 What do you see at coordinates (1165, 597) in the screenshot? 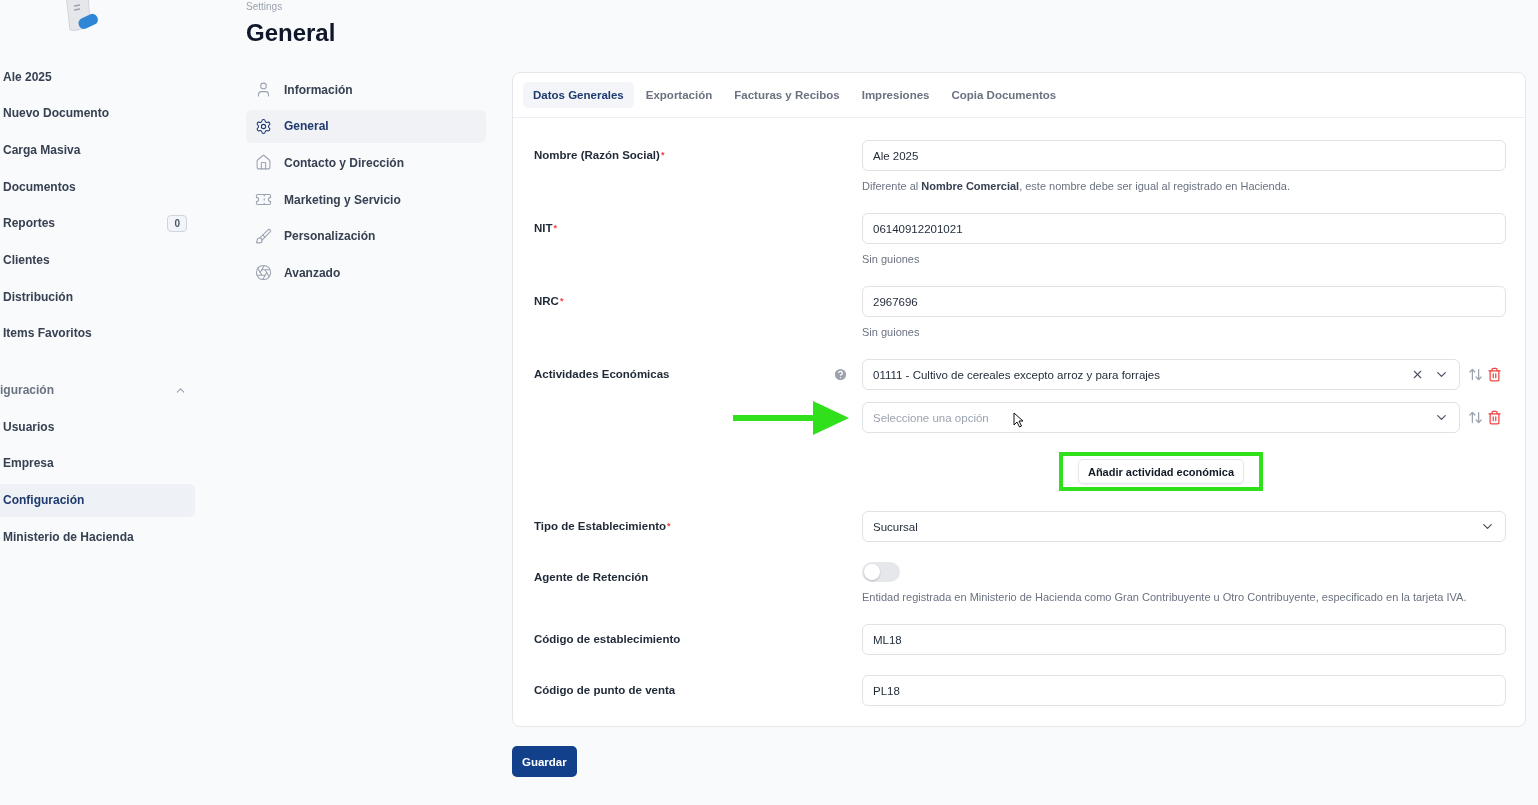
I see `help-text: Entidad registrada en Ministerio de Hacienda como Gran Contribuyente u Otro Contribuyente, especificado en la tarjeta IVA.` at bounding box center [1165, 597].